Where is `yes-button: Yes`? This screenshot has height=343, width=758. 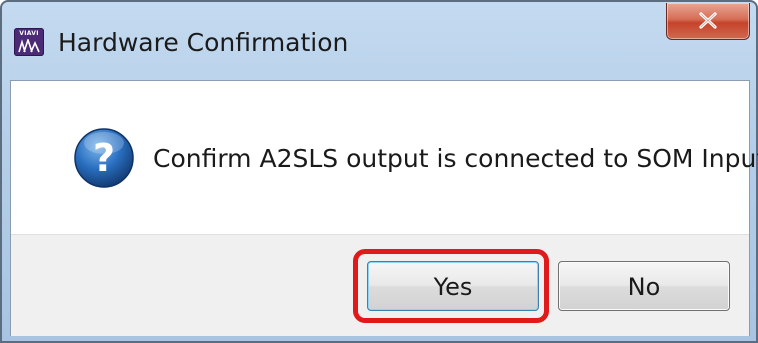 yes-button: Yes is located at coordinates (453, 286).